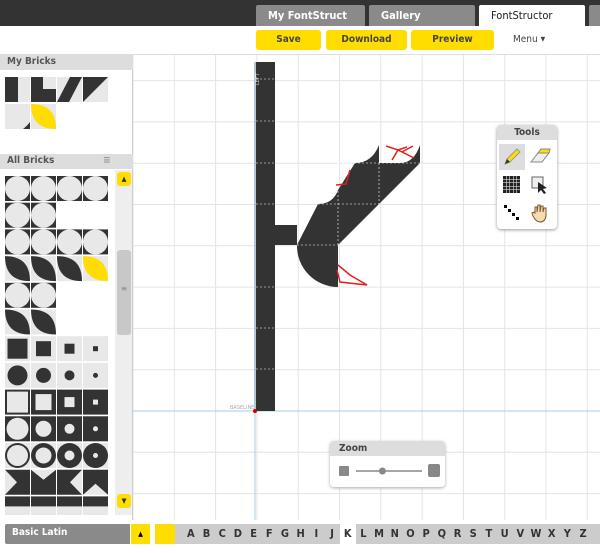 Image resolution: width=600 pixels, height=553 pixels. I want to click on brick-bow2, so click(43, 482).